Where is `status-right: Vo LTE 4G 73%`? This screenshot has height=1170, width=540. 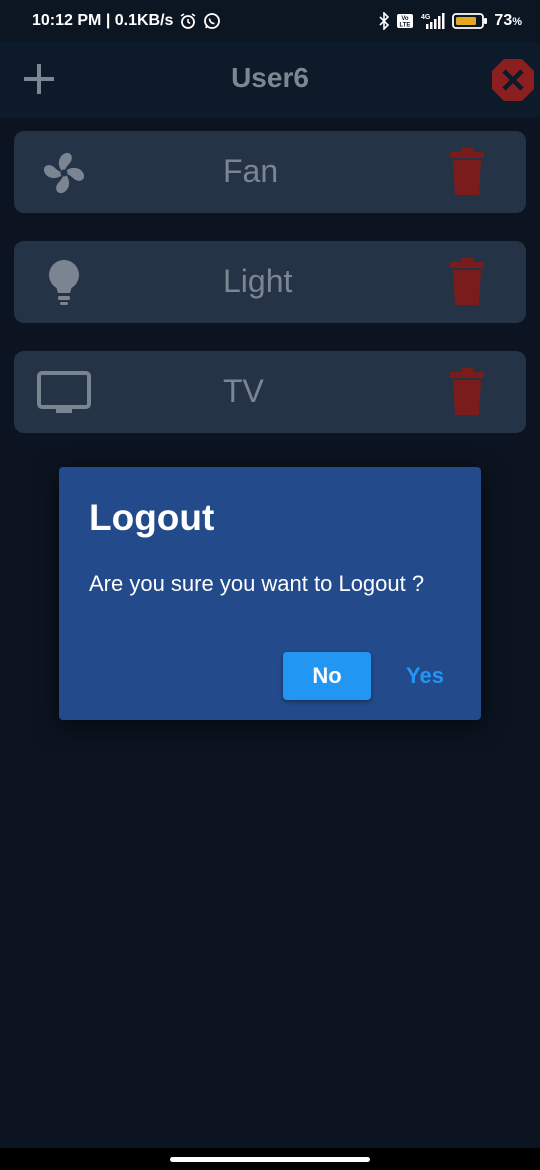 status-right: Vo LTE 4G 73% is located at coordinates (450, 21).